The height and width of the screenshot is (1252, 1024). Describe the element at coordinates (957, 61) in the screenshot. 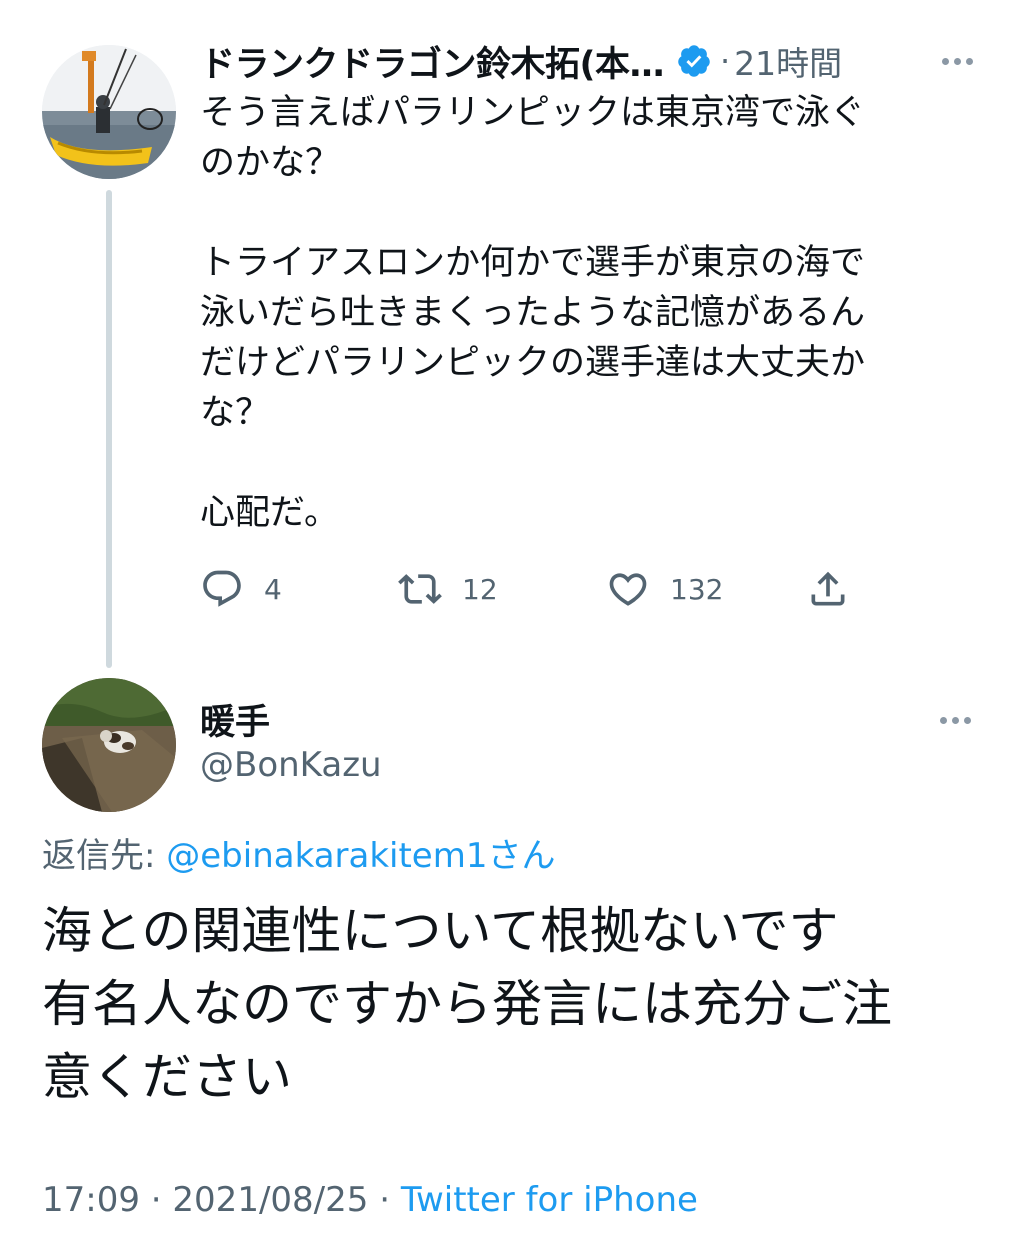

I see `parent-more-options-icon` at that location.